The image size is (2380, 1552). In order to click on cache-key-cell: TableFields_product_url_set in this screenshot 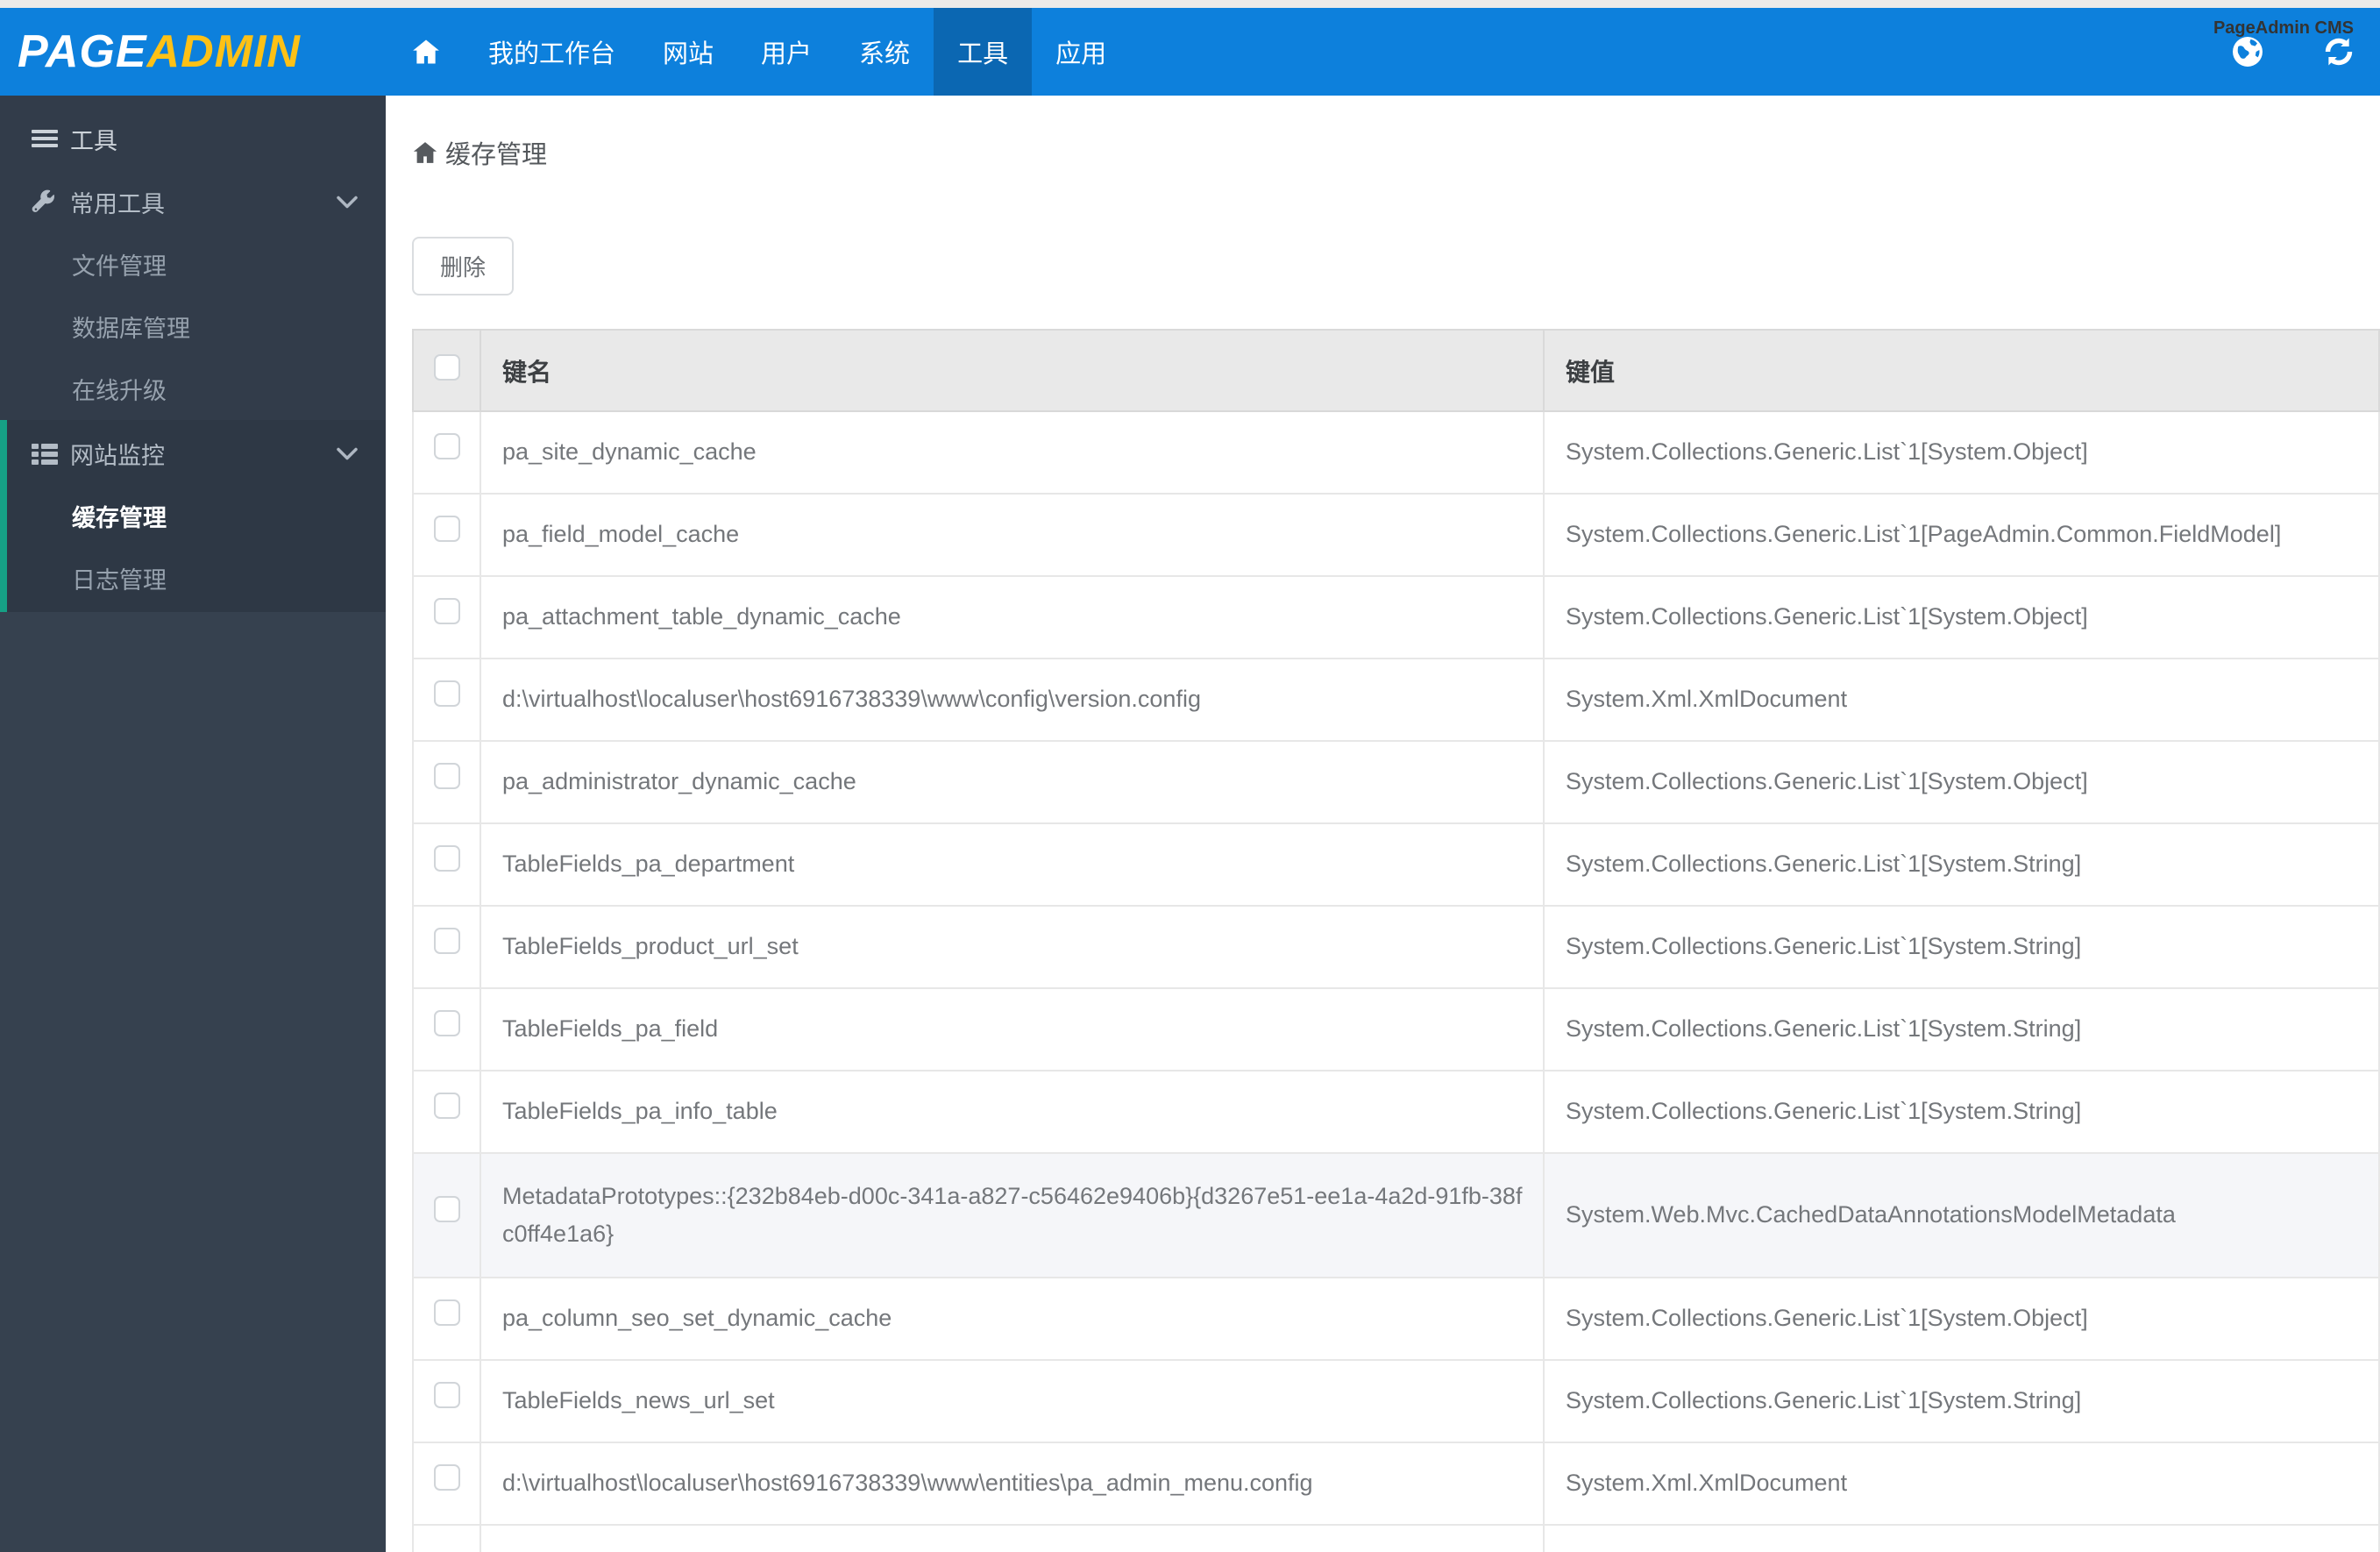, I will do `click(1012, 947)`.